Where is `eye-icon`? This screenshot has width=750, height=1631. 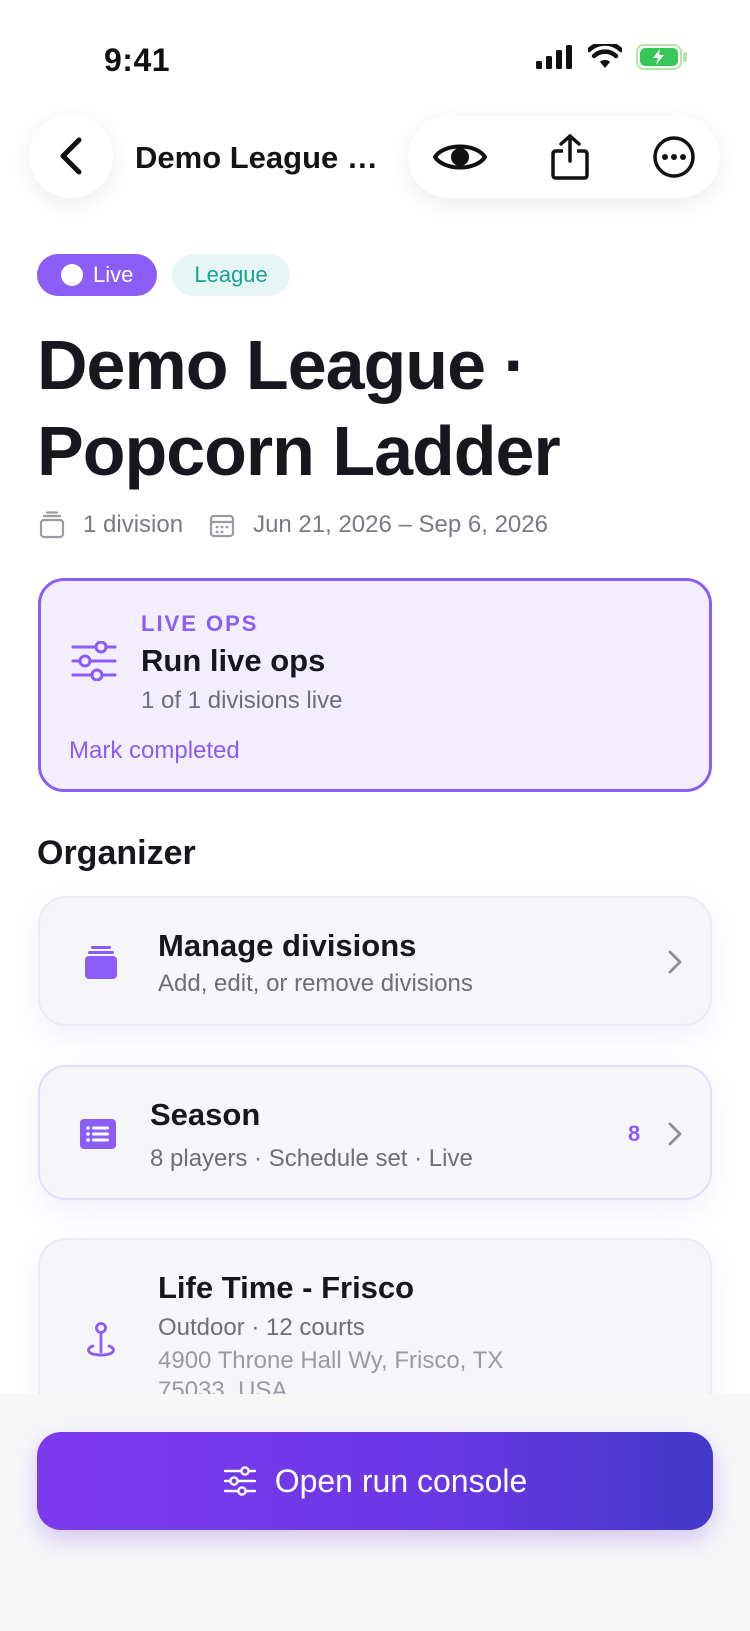
eye-icon is located at coordinates (460, 157).